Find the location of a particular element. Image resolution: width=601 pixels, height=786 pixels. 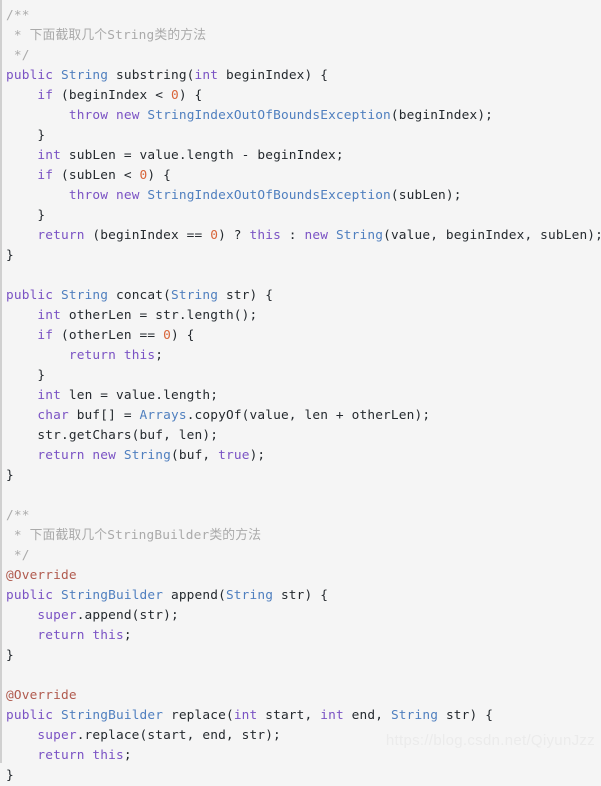

code-token-plain: buf[] = is located at coordinates (104, 415).